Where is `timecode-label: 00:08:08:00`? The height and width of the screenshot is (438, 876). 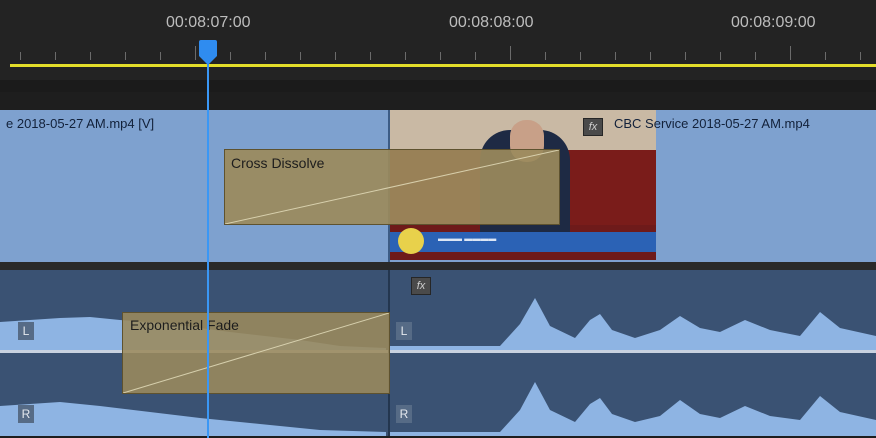 timecode-label: 00:08:08:00 is located at coordinates (491, 22).